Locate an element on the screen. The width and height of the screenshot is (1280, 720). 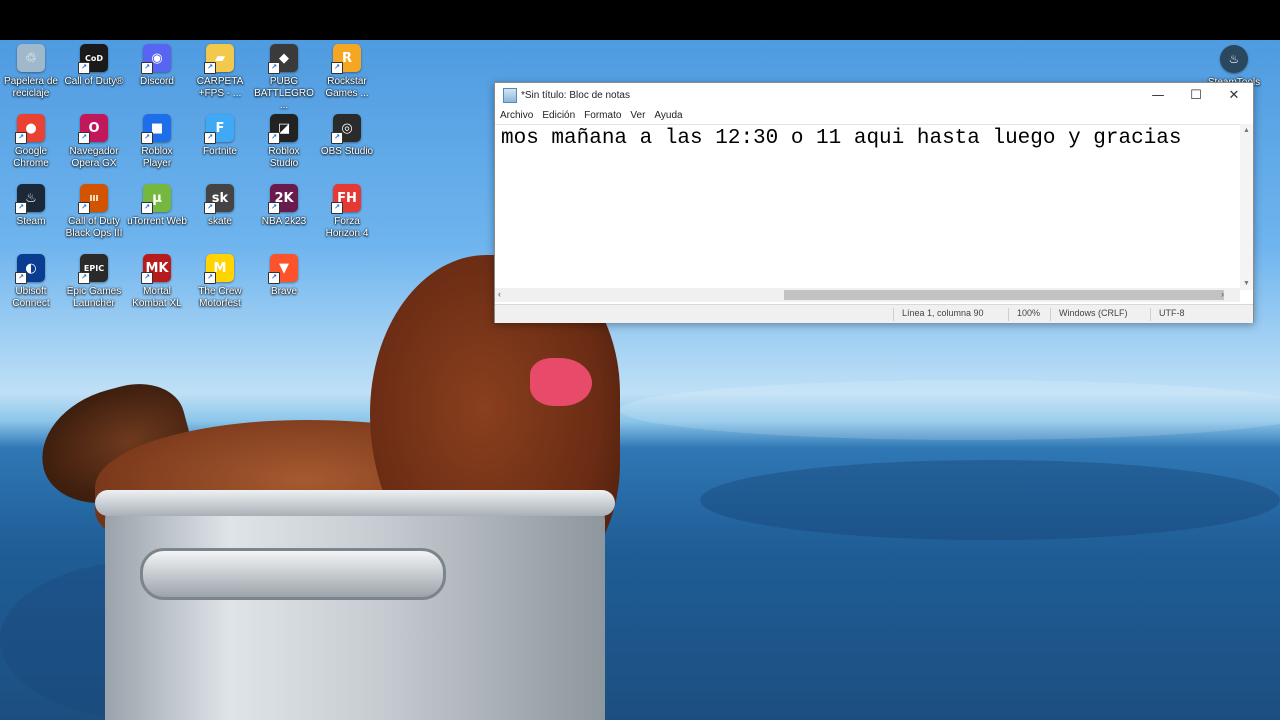
desktop-icon-chrome: ● ↗ Google Chrome is located at coordinates (31, 142).